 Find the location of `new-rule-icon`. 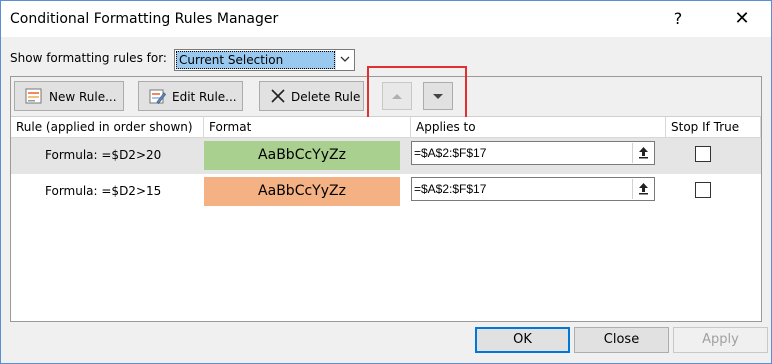

new-rule-icon is located at coordinates (33, 97).